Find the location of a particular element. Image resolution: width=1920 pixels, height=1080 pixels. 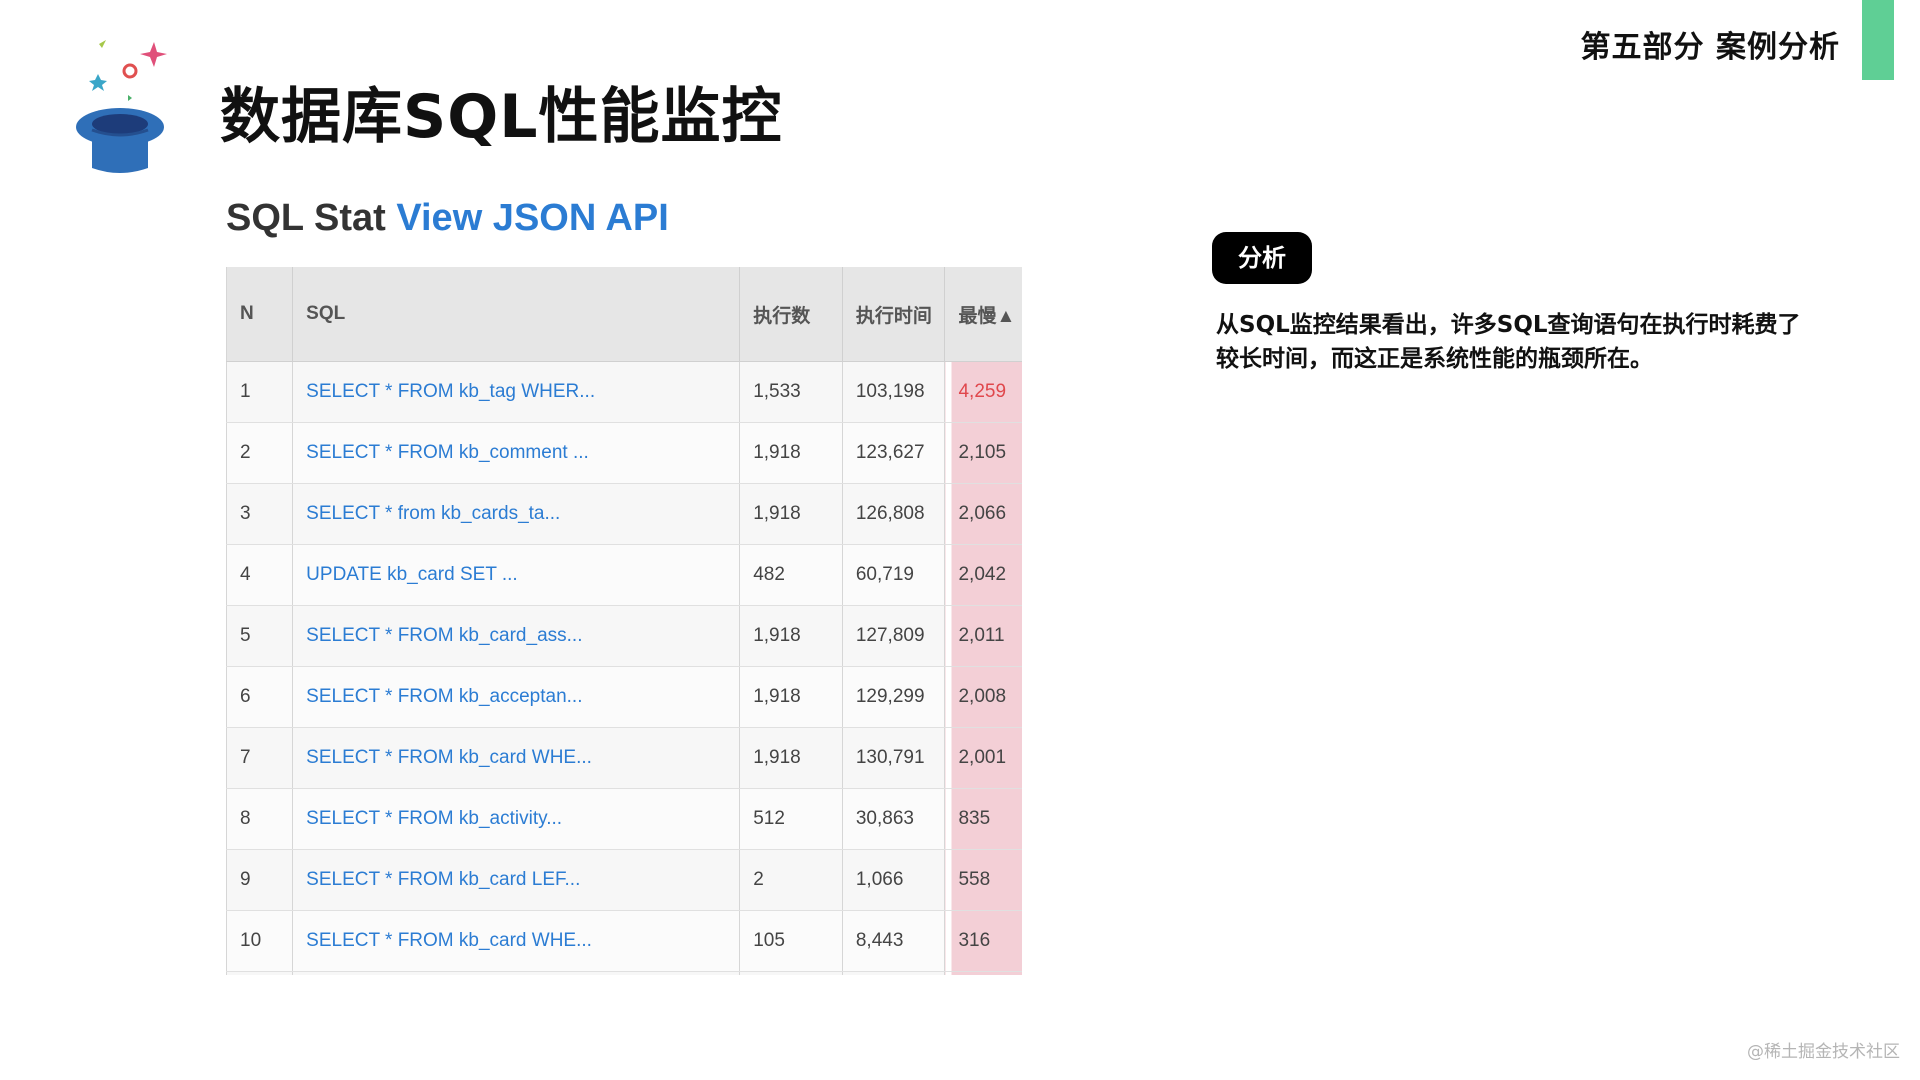

analysis-badge: 分析 is located at coordinates (1262, 258).